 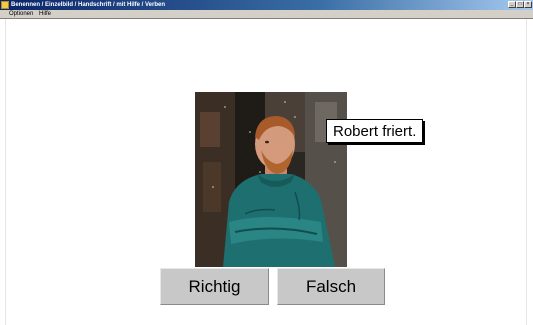 I want to click on close-button: ×, so click(x=528, y=4).